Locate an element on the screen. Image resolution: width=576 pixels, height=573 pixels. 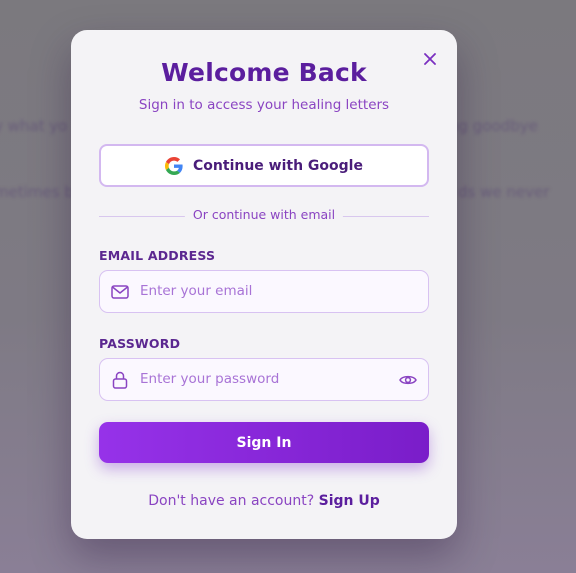
background-text: y what yo is located at coordinates (34, 126).